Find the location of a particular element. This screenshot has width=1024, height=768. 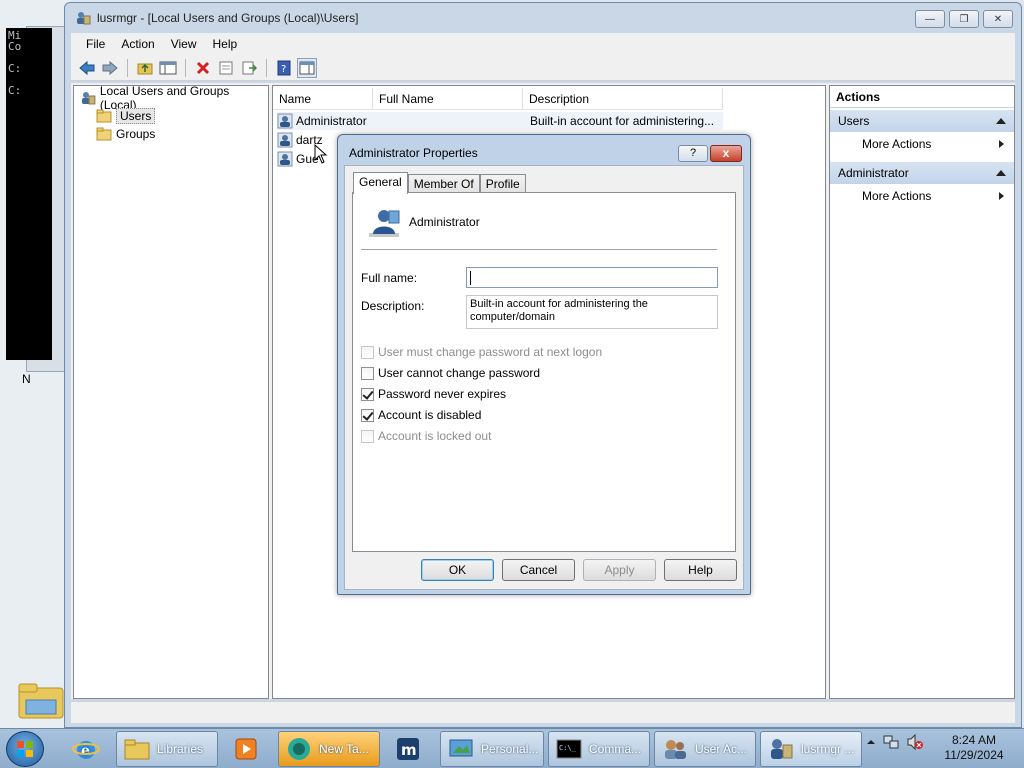

forward-arrow-icon is located at coordinates (110, 67).